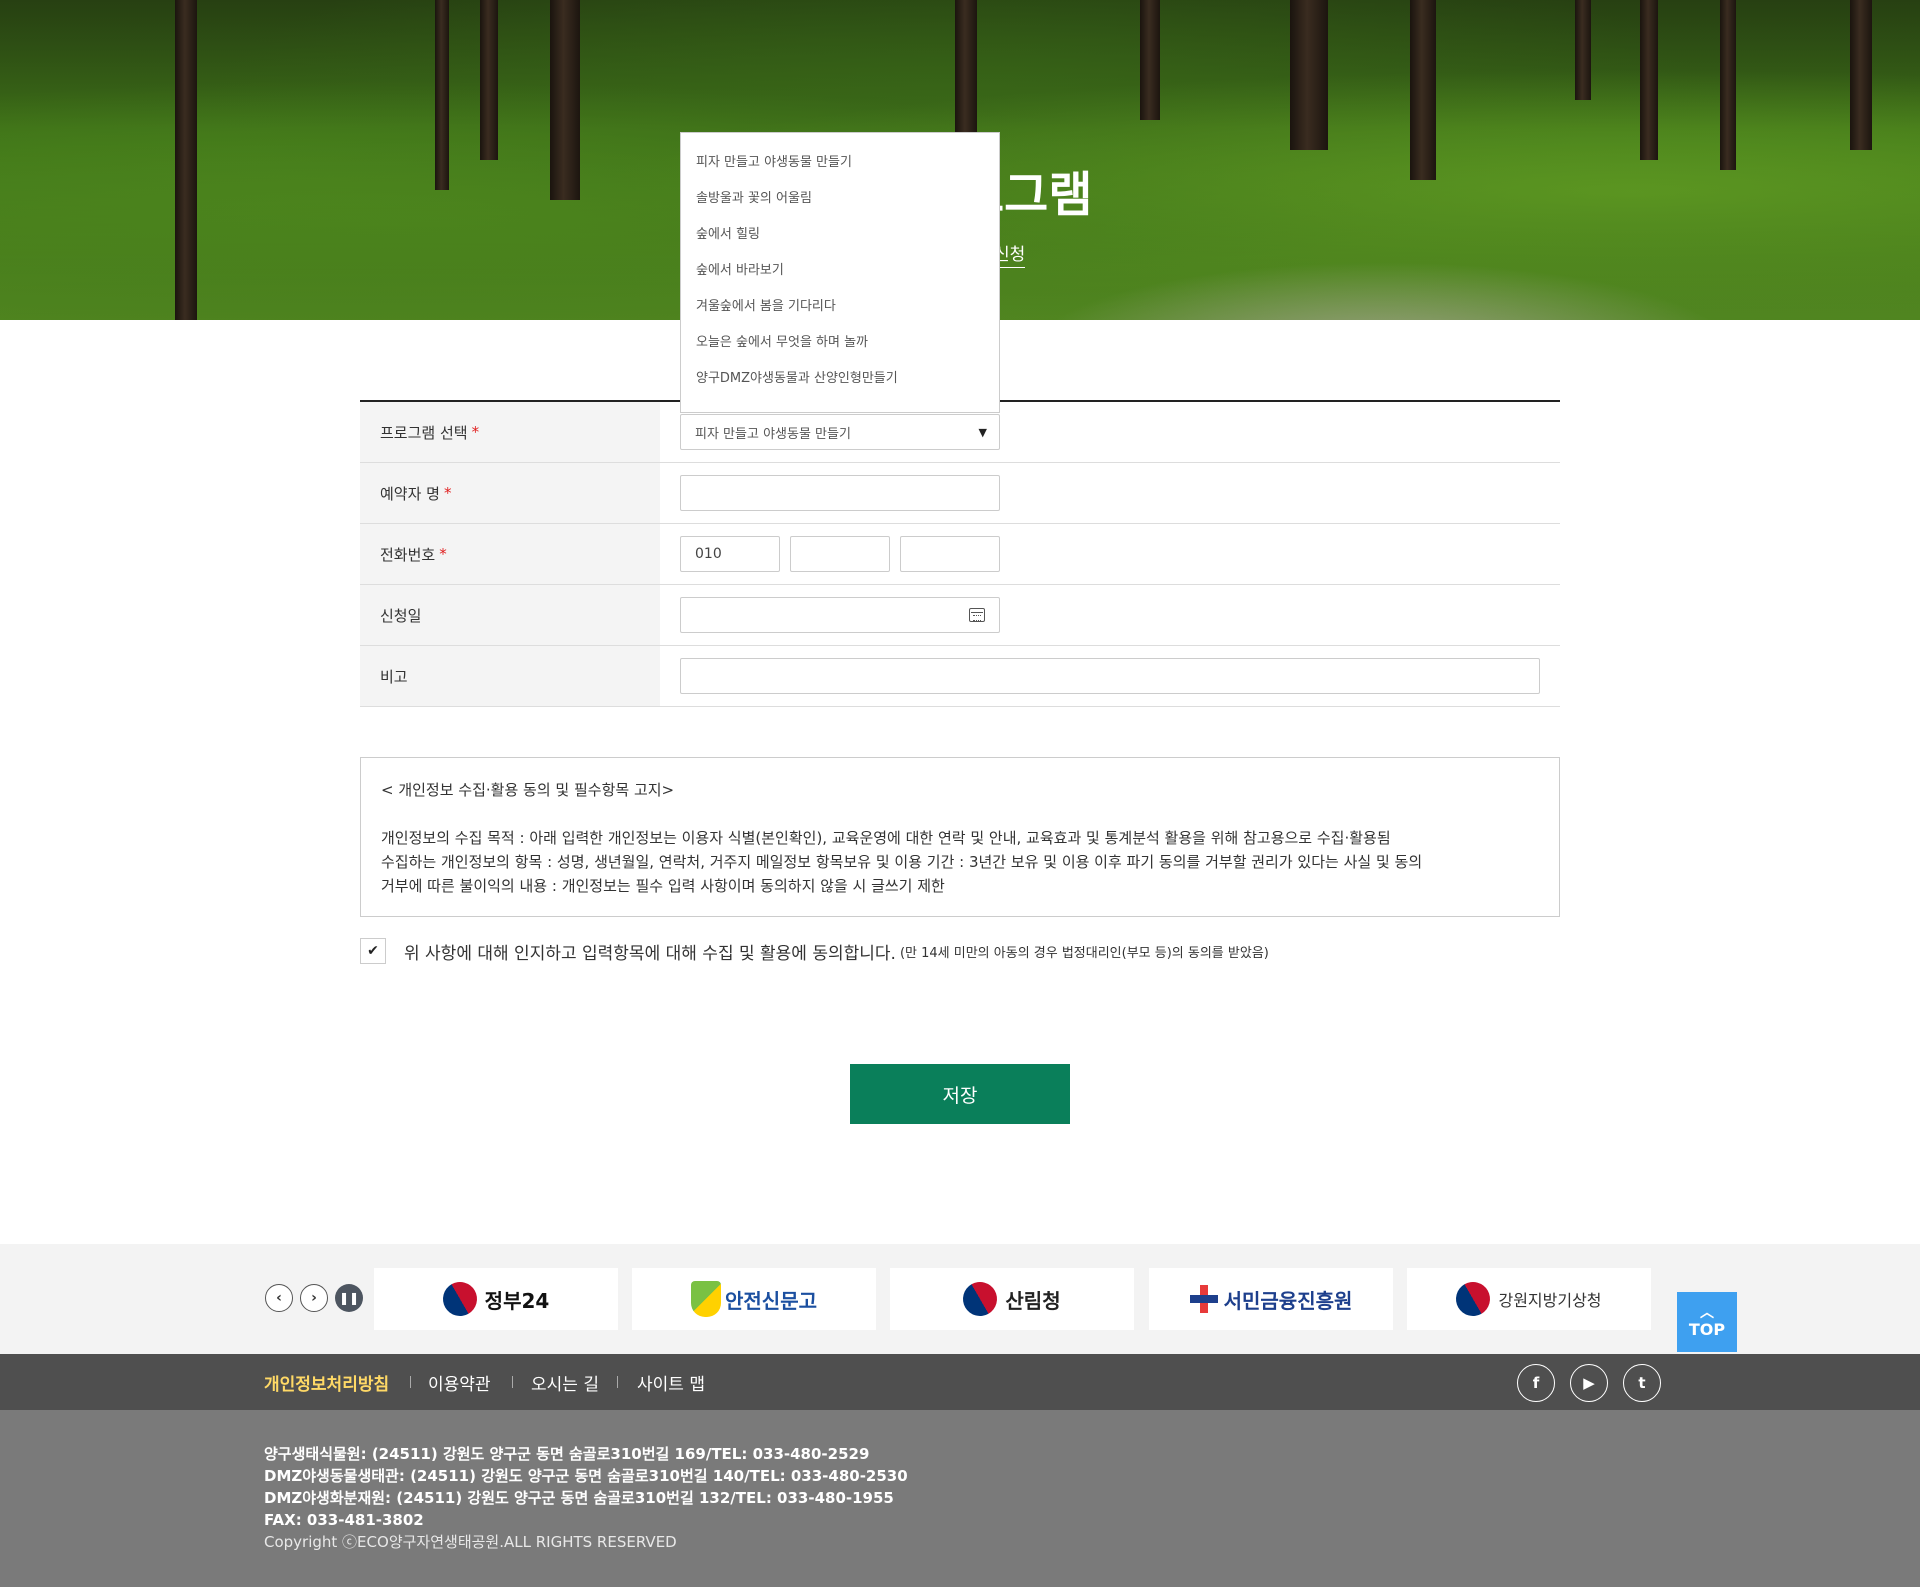 This screenshot has height=1587, width=1920. I want to click on name-row: 예약자 명 *, so click(960, 493).